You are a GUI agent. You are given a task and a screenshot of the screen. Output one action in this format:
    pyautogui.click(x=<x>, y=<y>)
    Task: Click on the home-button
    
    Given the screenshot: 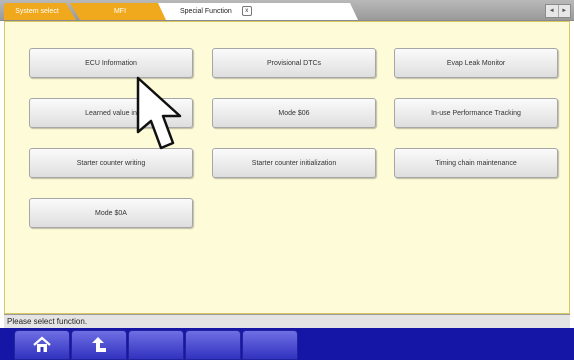 What is the action you would take?
    pyautogui.click(x=42, y=345)
    